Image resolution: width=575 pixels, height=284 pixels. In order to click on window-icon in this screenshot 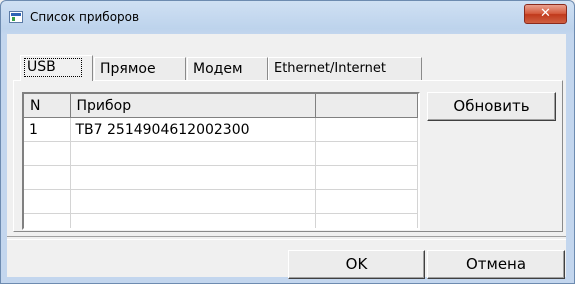, I will do `click(16, 17)`.